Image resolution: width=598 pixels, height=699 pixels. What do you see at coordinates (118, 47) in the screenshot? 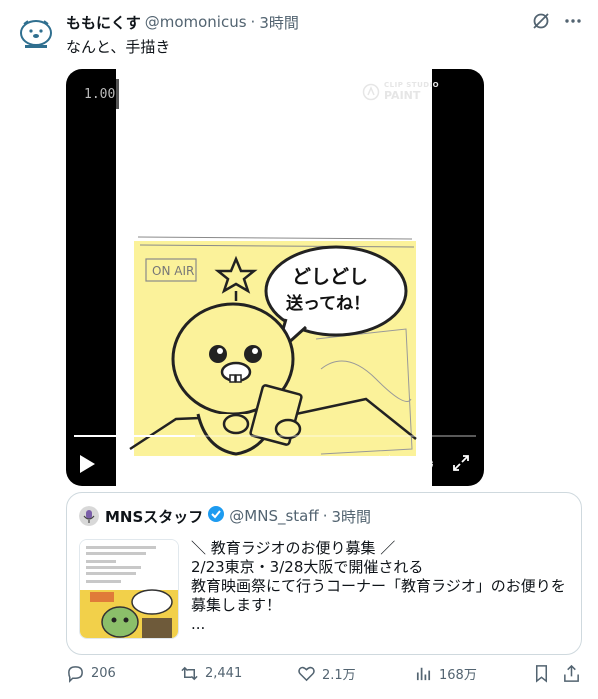
I see `tweet-text: なんと、手描き` at bounding box center [118, 47].